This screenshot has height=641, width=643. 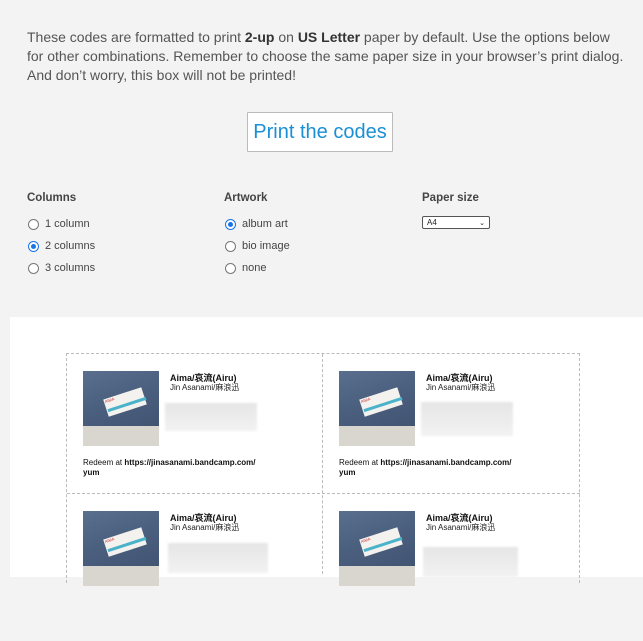 I want to click on paper-size-select: A4 ⌄, so click(x=456, y=222).